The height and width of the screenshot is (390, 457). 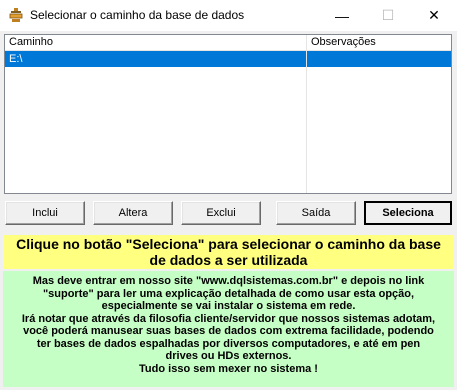 I want to click on close-button: ✕, so click(x=434, y=15).